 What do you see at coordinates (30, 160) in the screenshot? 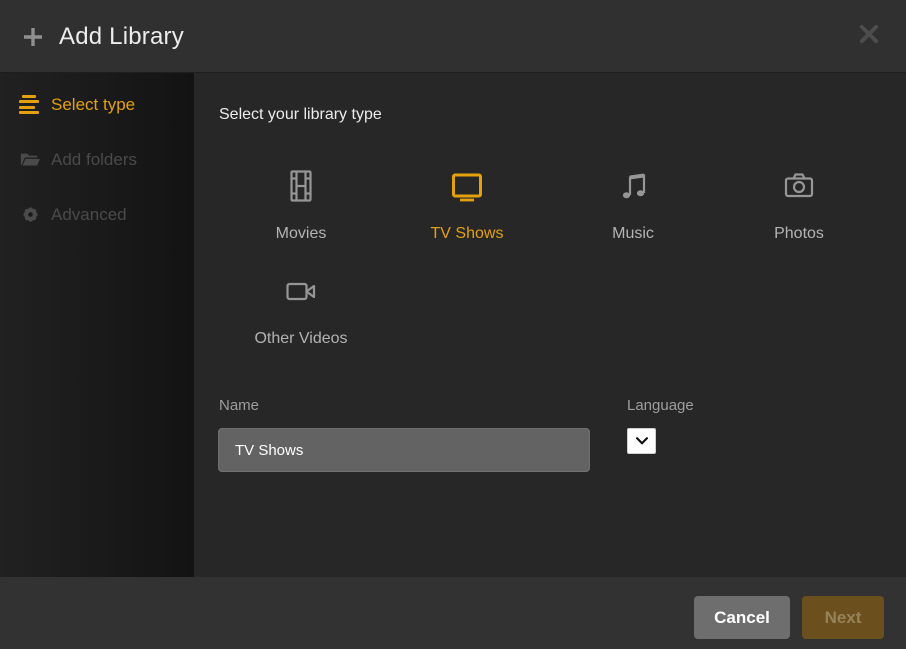
I see `folder-icon` at bounding box center [30, 160].